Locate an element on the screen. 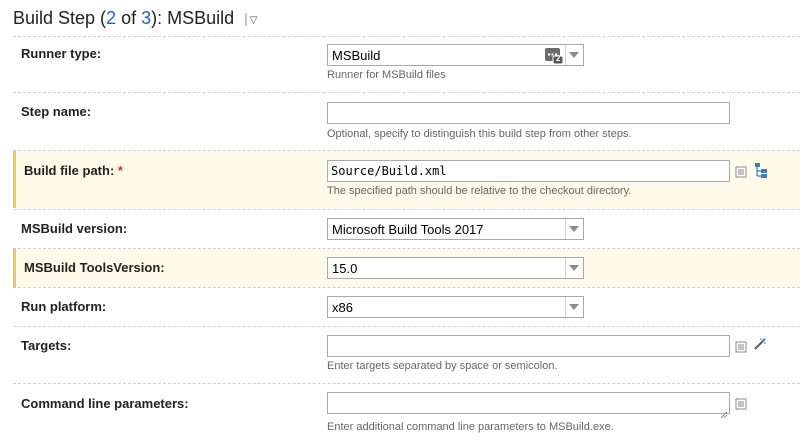 The image size is (800, 445). title-prefix: Build Step ( is located at coordinates (60, 18).